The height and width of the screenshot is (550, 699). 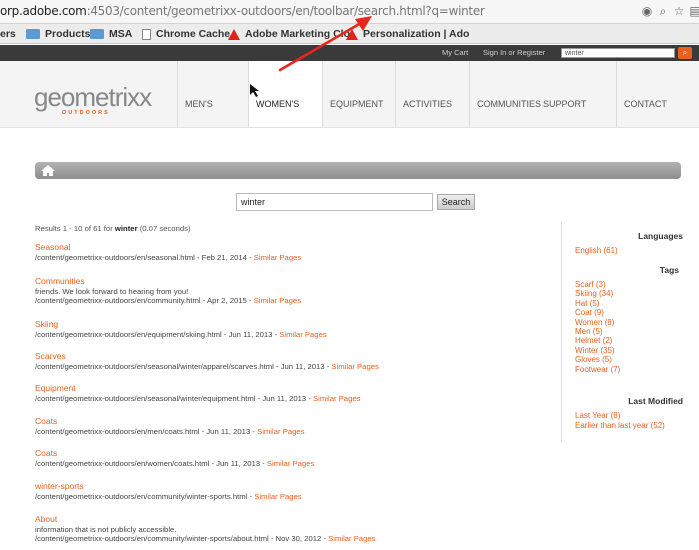 What do you see at coordinates (207, 356) in the screenshot?
I see `result-title: Scarves` at bounding box center [207, 356].